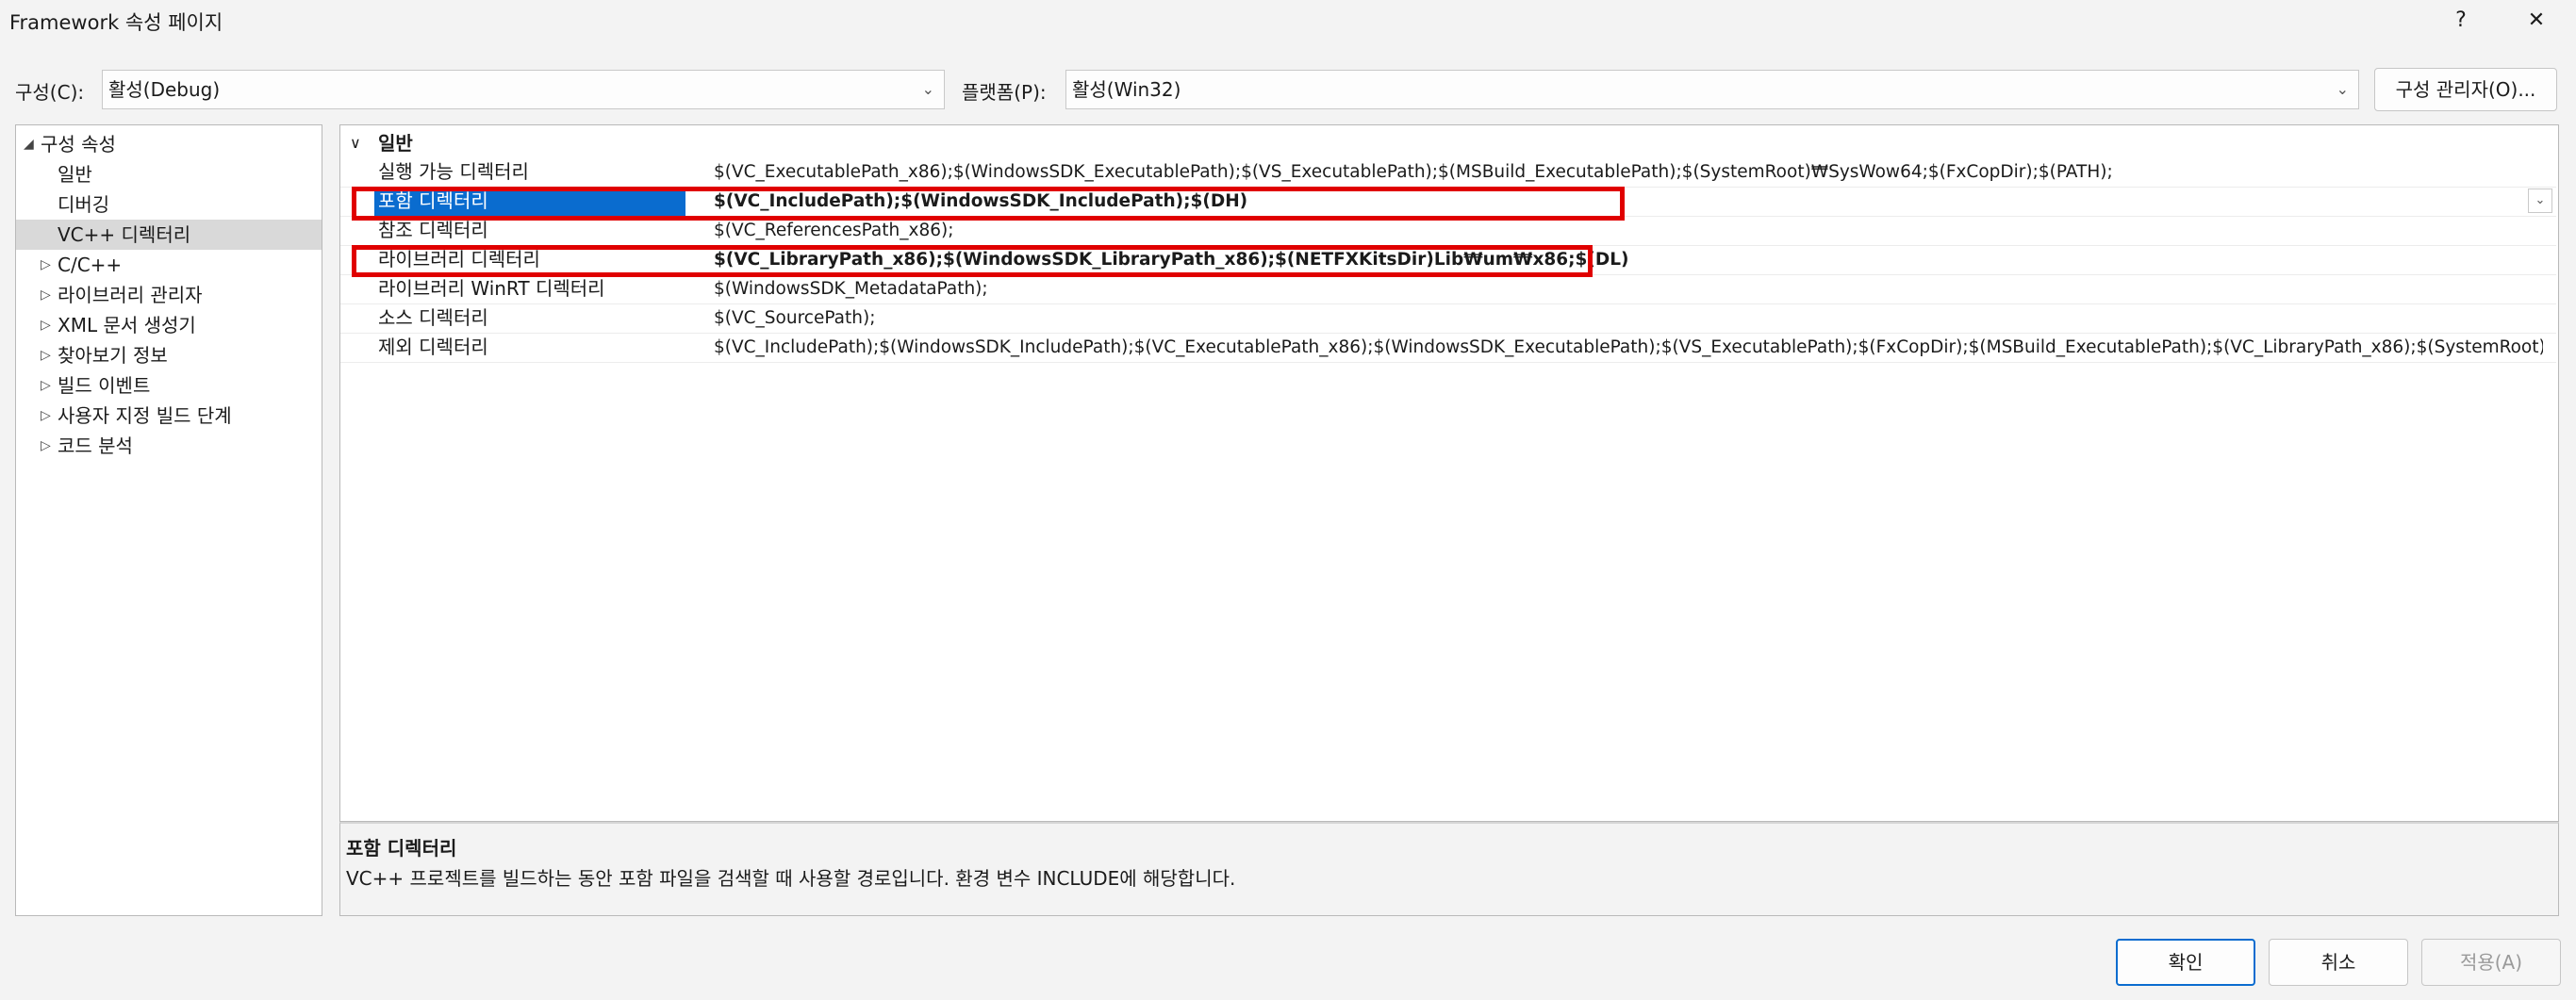 Image resolution: width=2576 pixels, height=1000 pixels. What do you see at coordinates (75, 174) in the screenshot?
I see `tree-item-label: 일반` at bounding box center [75, 174].